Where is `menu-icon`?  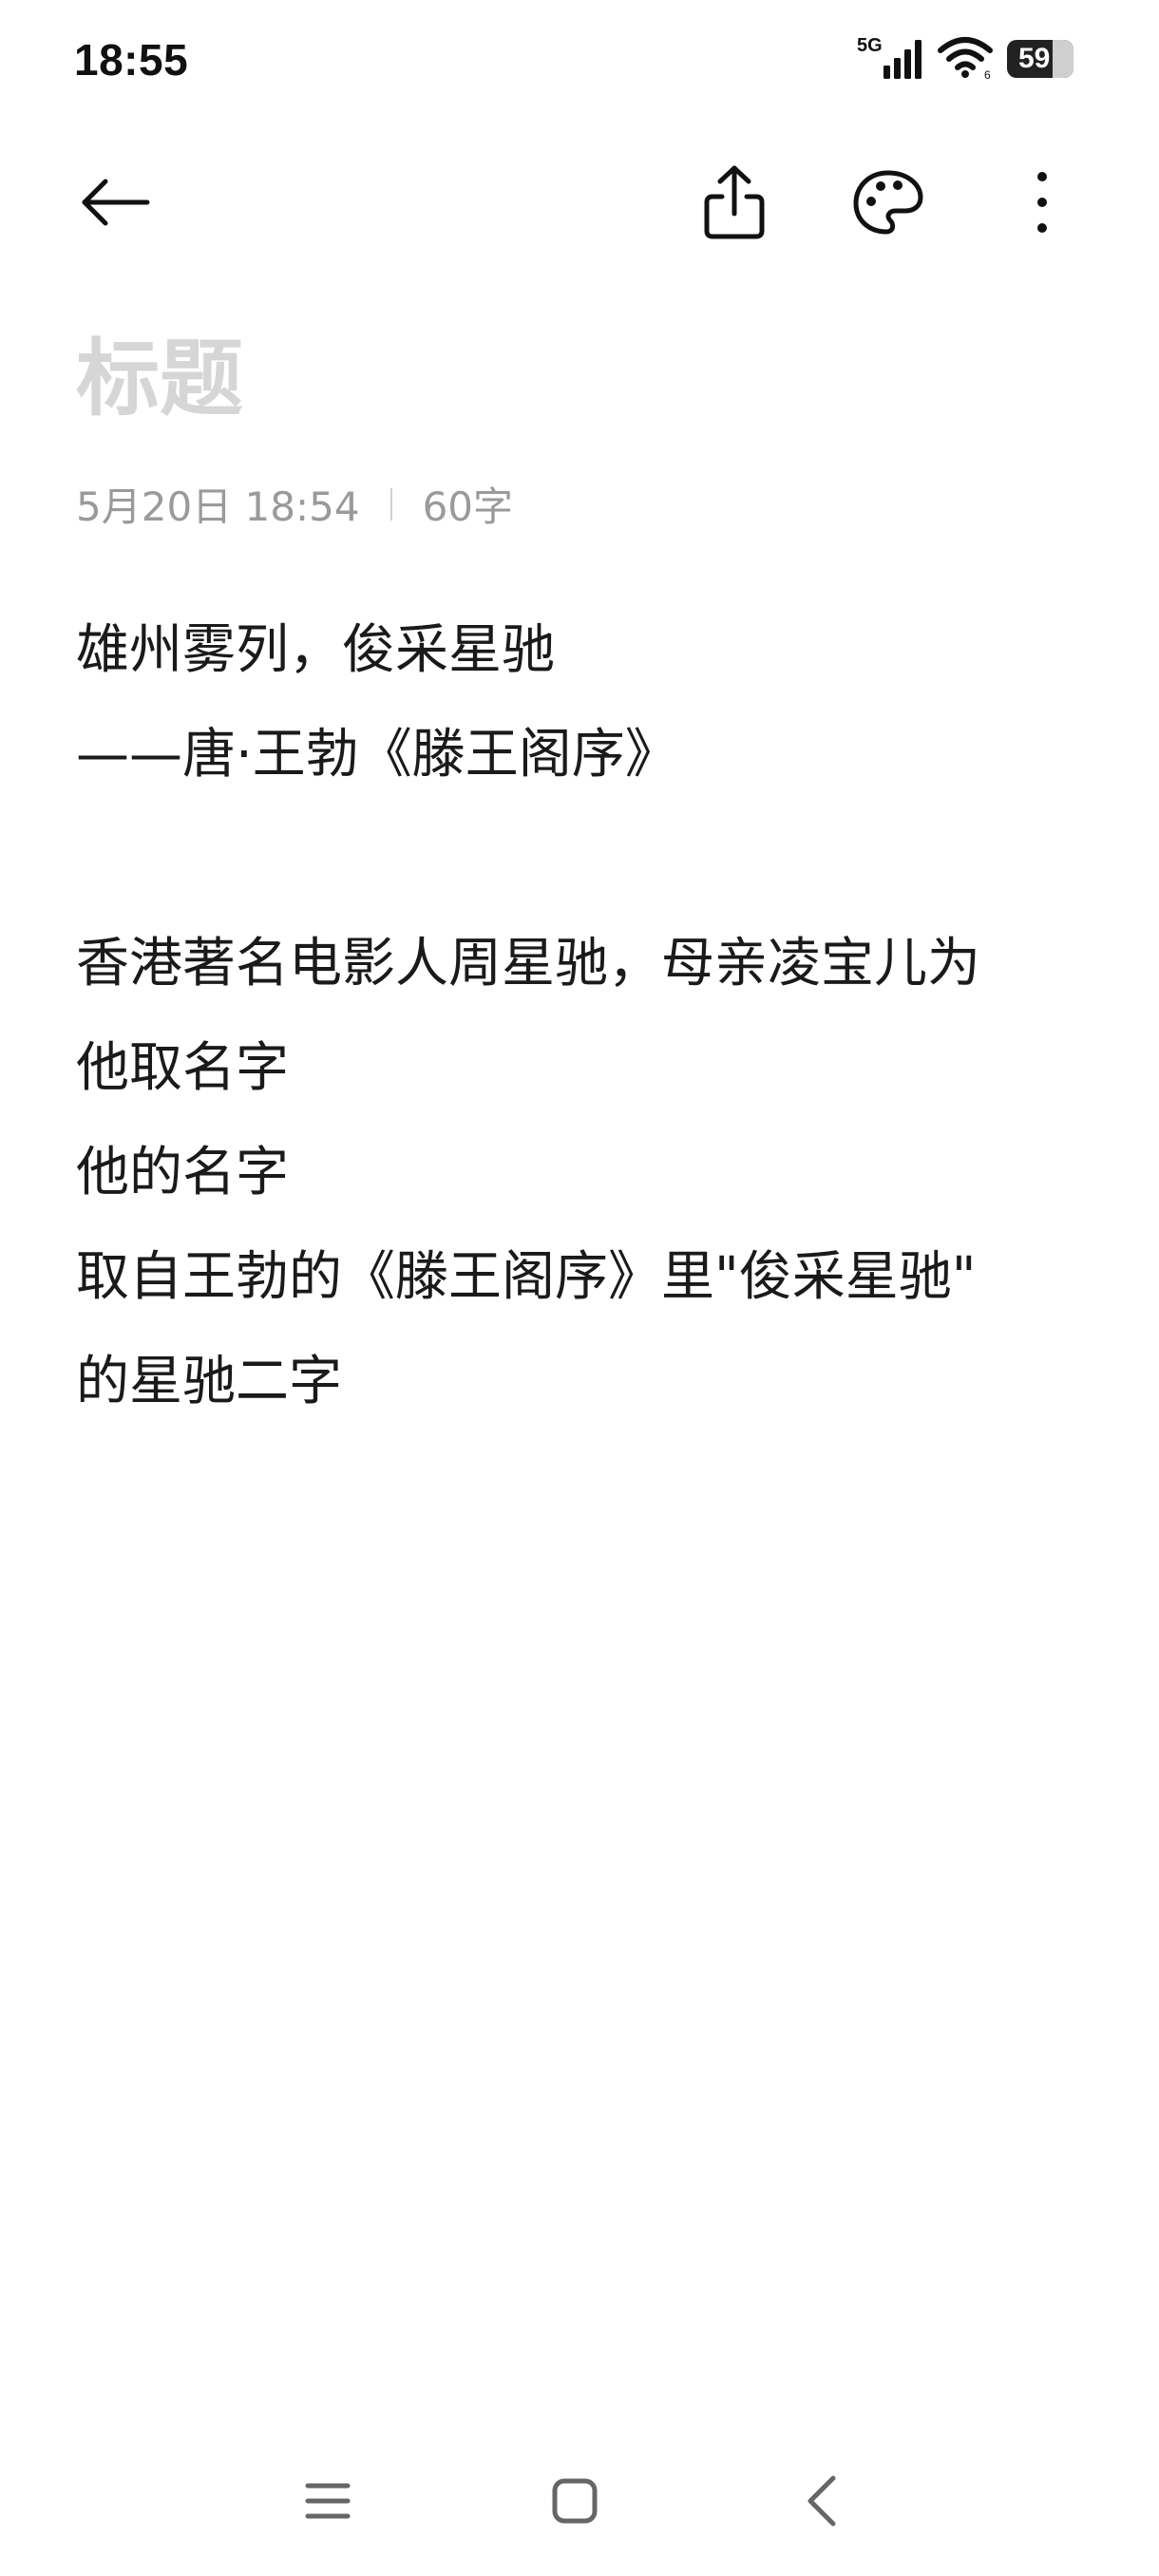 menu-icon is located at coordinates (328, 2503).